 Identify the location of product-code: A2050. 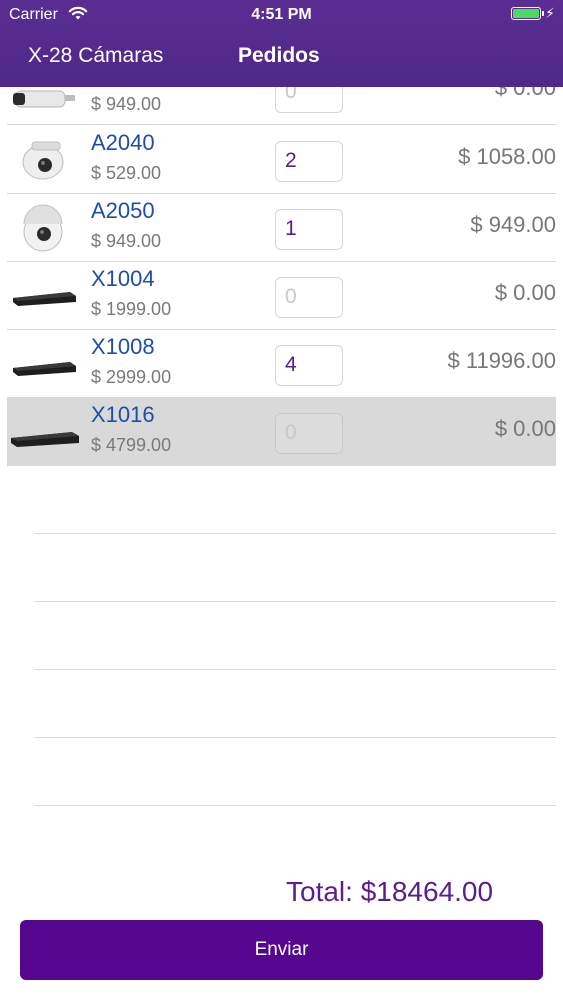
(123, 210).